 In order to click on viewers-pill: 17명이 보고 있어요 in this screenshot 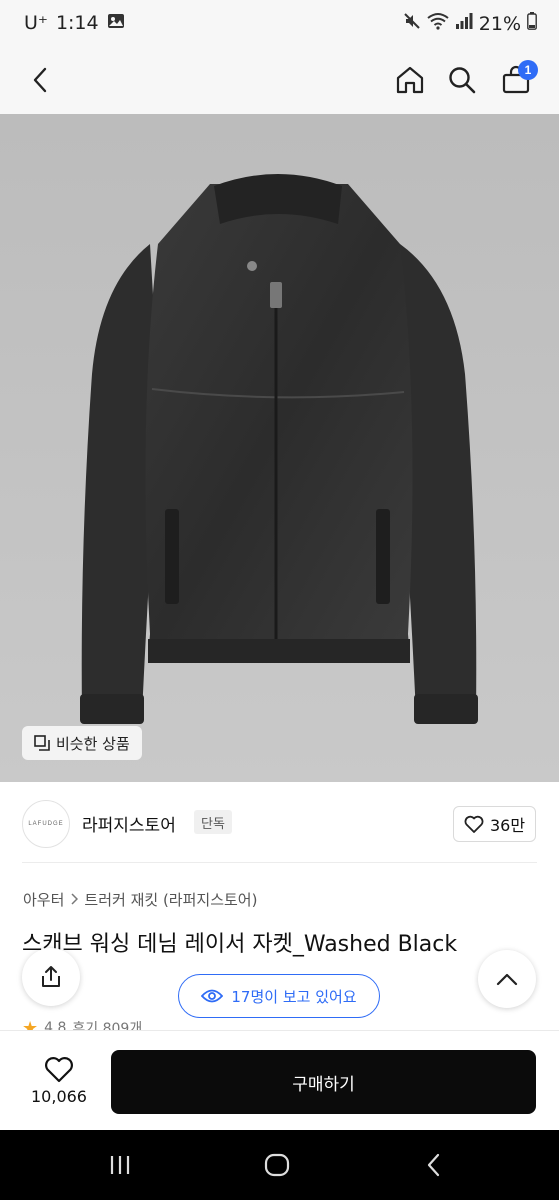, I will do `click(279, 996)`.